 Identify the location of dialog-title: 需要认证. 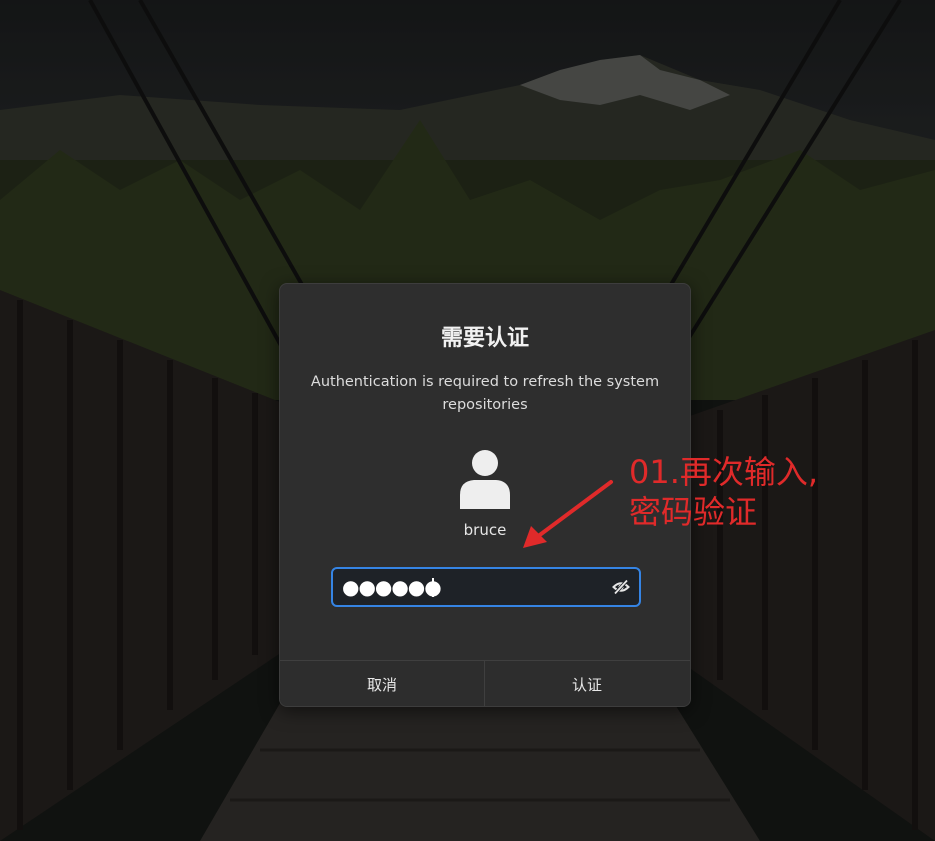
(484, 338).